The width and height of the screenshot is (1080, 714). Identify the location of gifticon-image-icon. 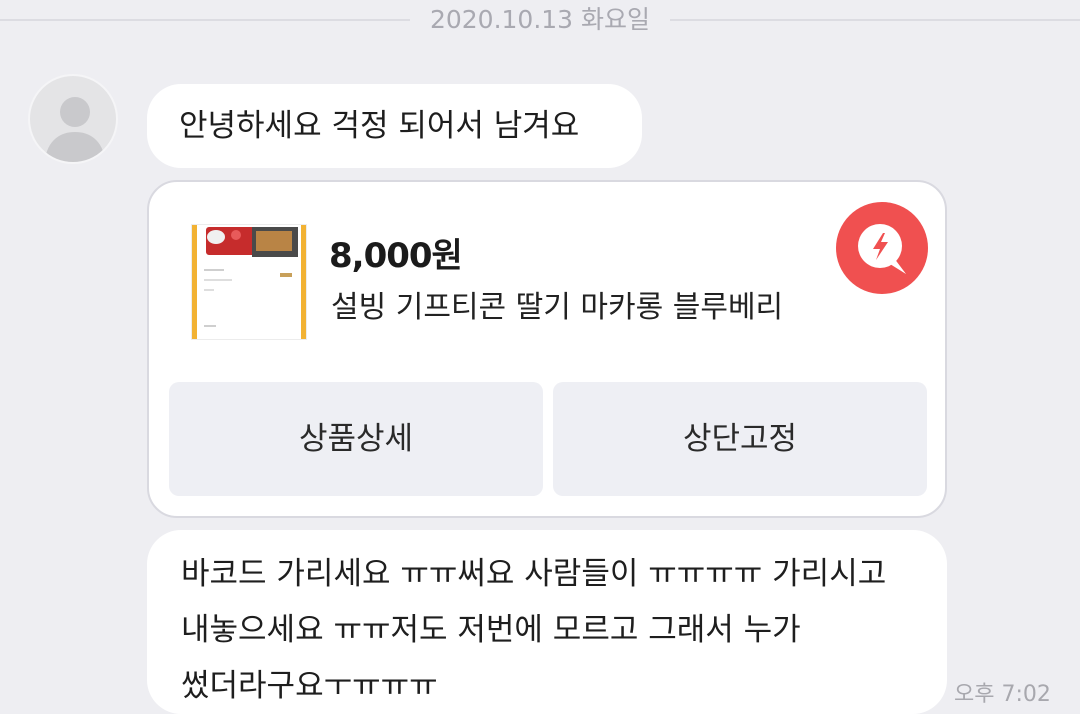
(249, 282).